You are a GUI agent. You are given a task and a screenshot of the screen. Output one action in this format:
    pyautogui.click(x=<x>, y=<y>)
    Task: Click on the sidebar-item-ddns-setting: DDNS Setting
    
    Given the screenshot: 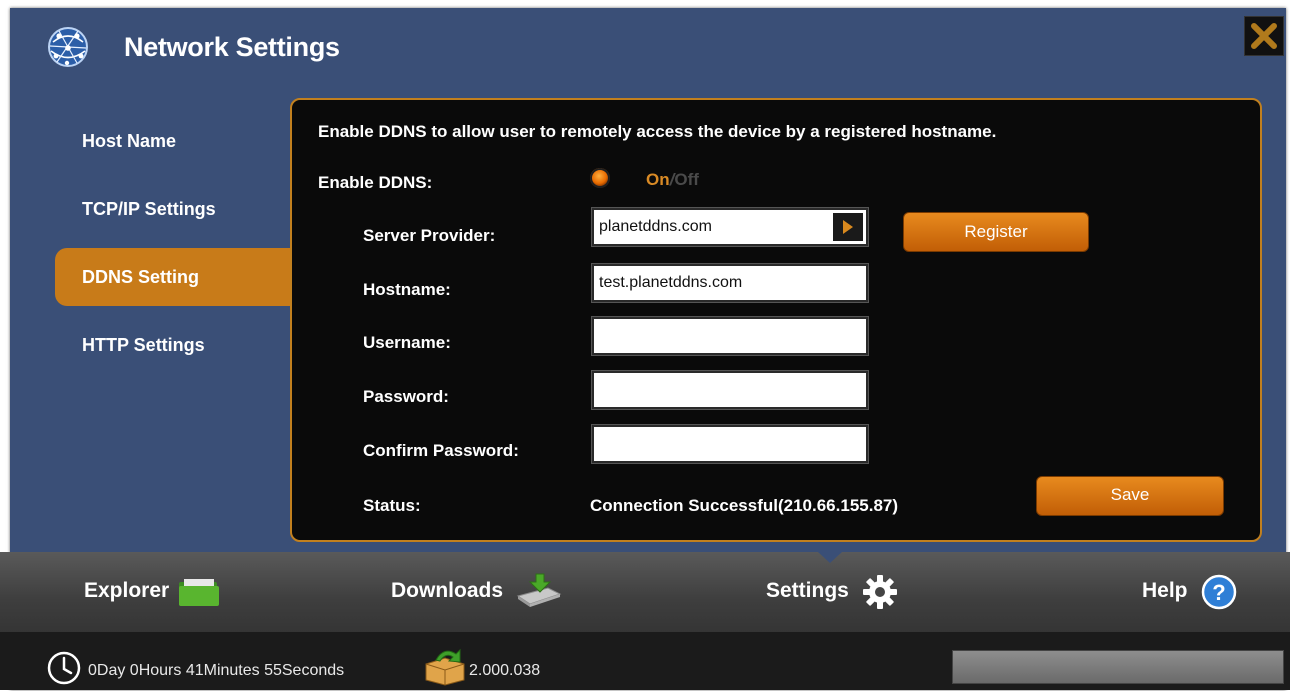 What is the action you would take?
    pyautogui.click(x=172, y=277)
    